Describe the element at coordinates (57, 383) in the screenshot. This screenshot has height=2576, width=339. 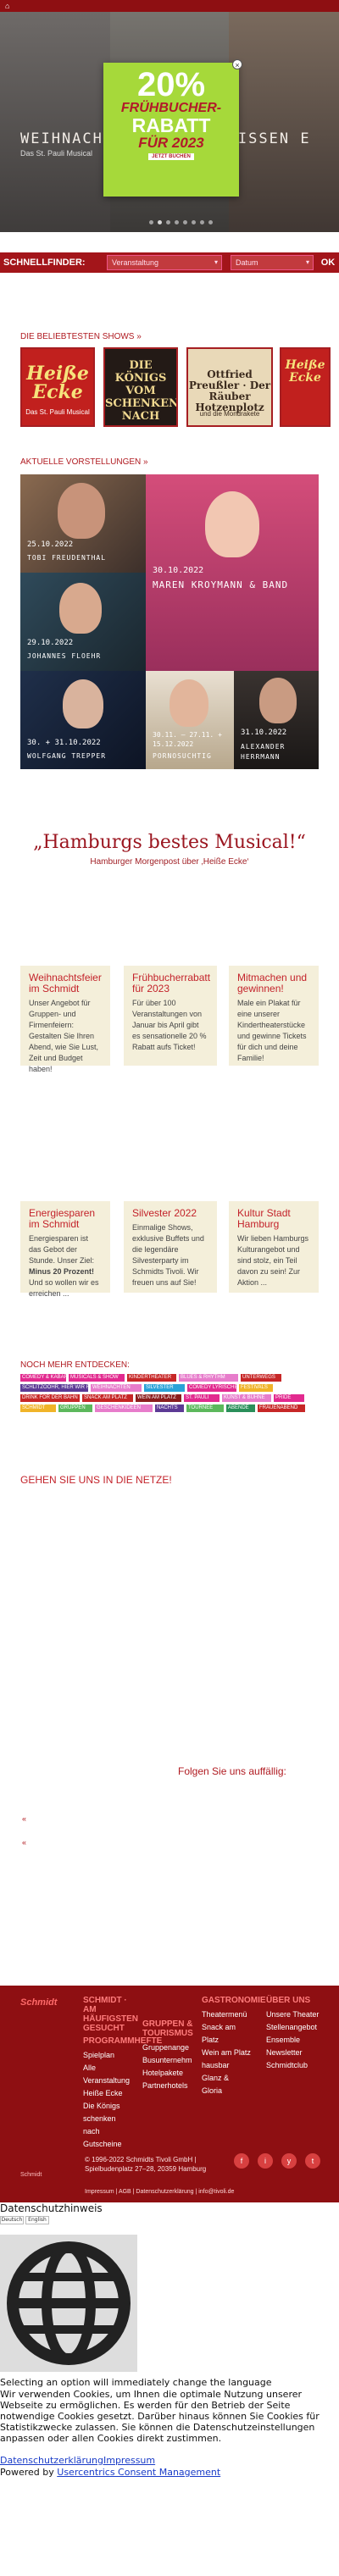
I see `show-title: Heiße Ecke` at that location.